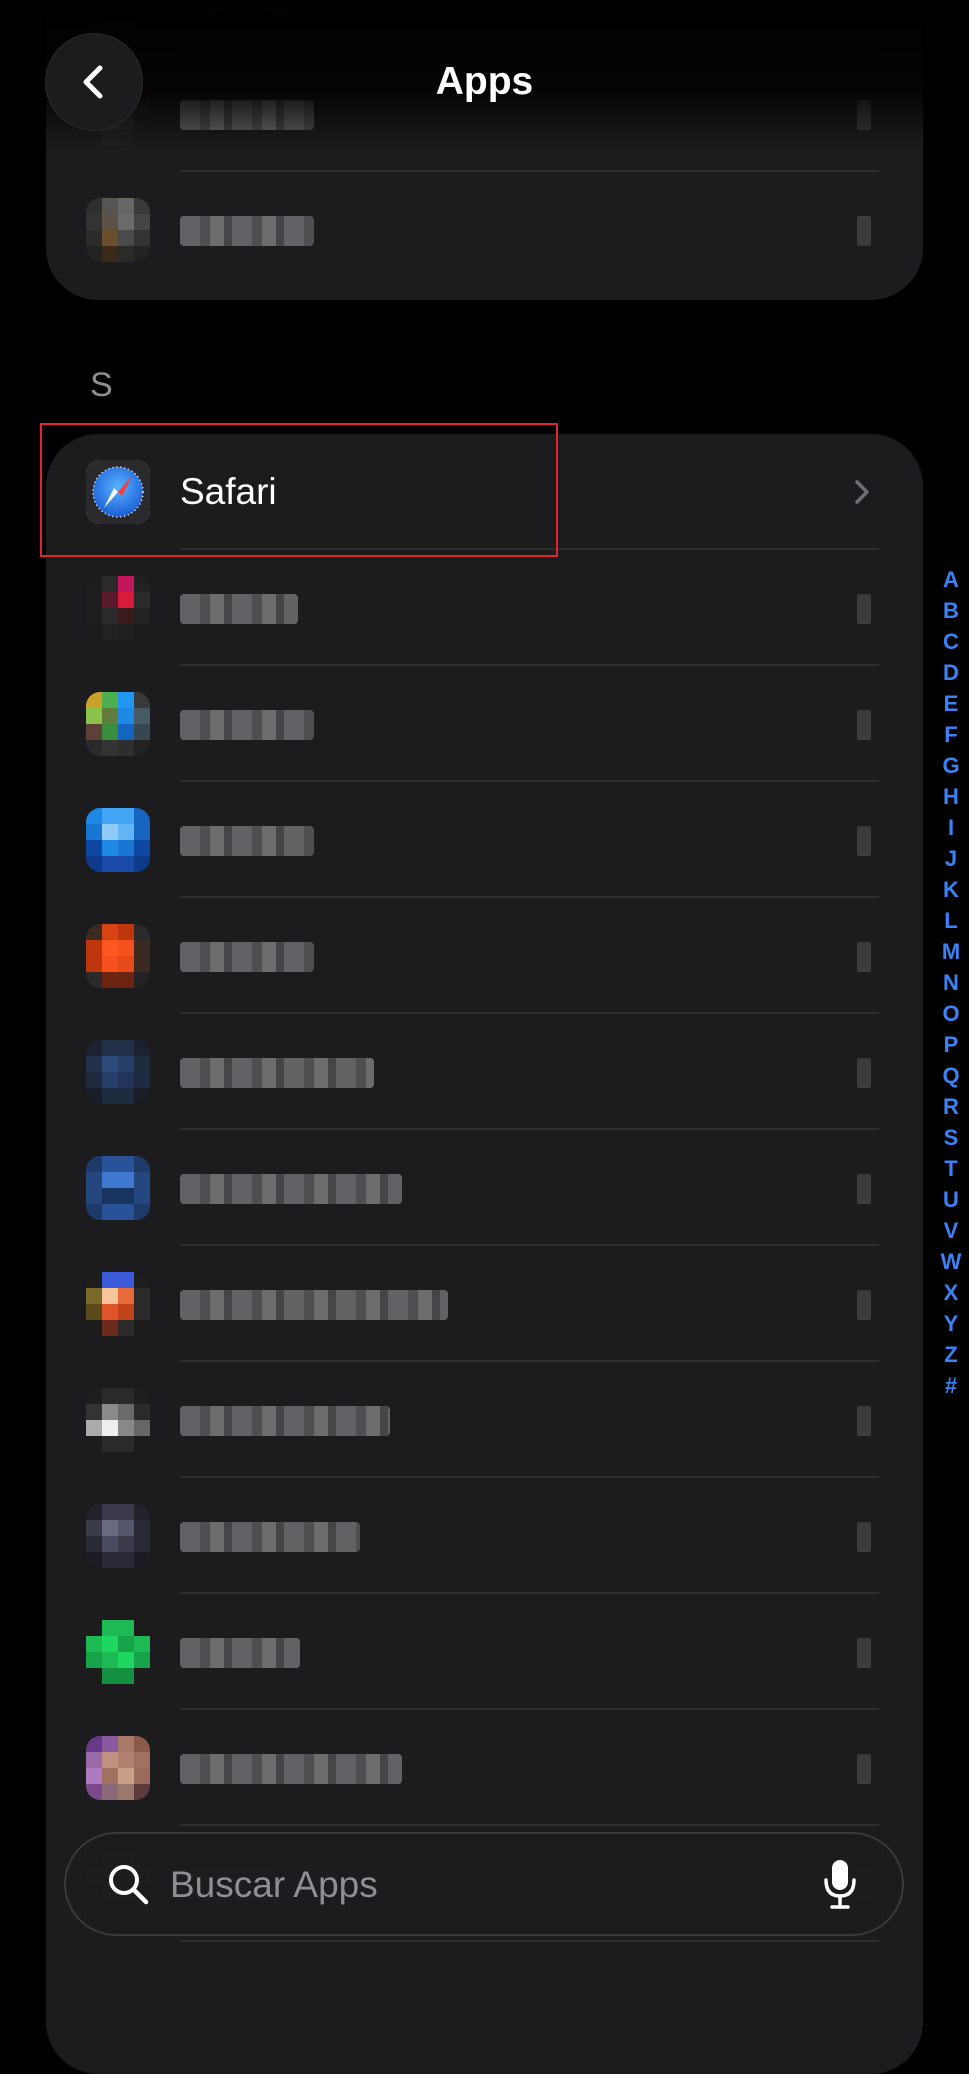 The image size is (969, 2074). Describe the element at coordinates (951, 1137) in the screenshot. I see `index-letter: S` at that location.